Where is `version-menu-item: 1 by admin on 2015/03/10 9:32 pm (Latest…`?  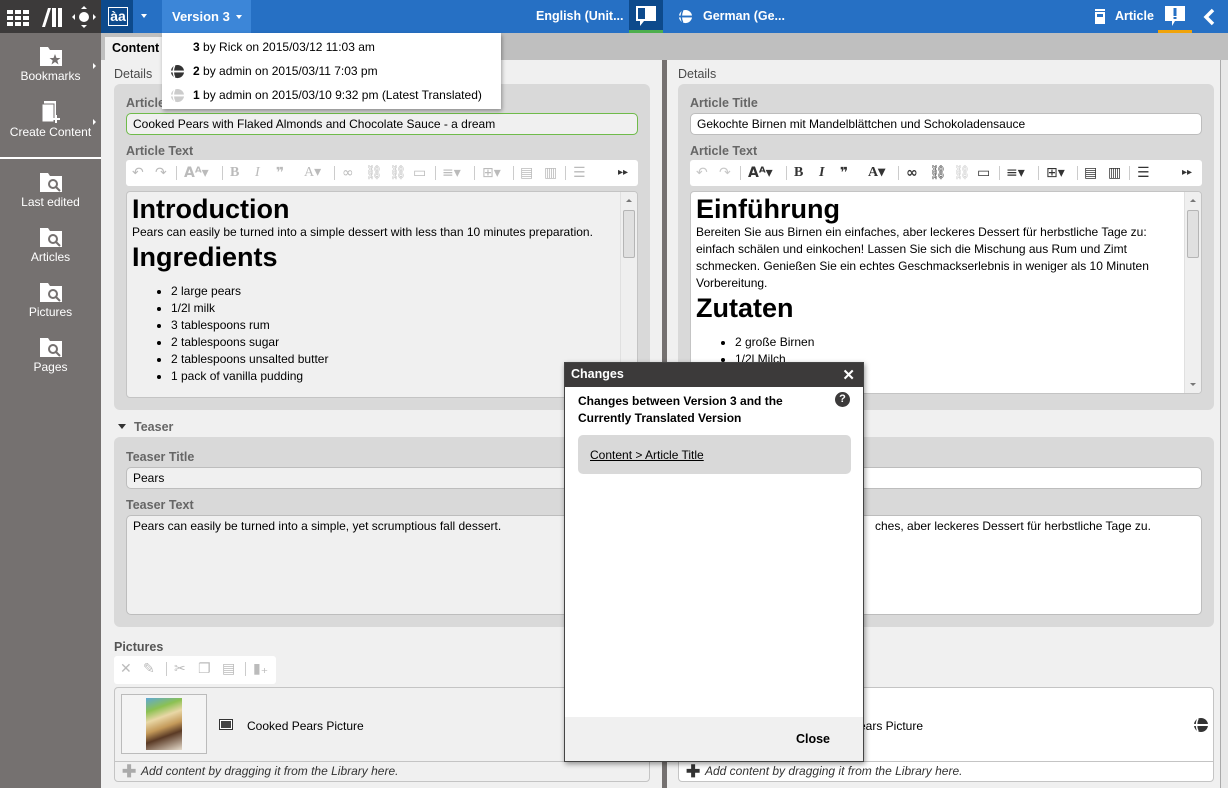 version-menu-item: 1 by admin on 2015/03/10 9:32 pm (Latest… is located at coordinates (331, 96).